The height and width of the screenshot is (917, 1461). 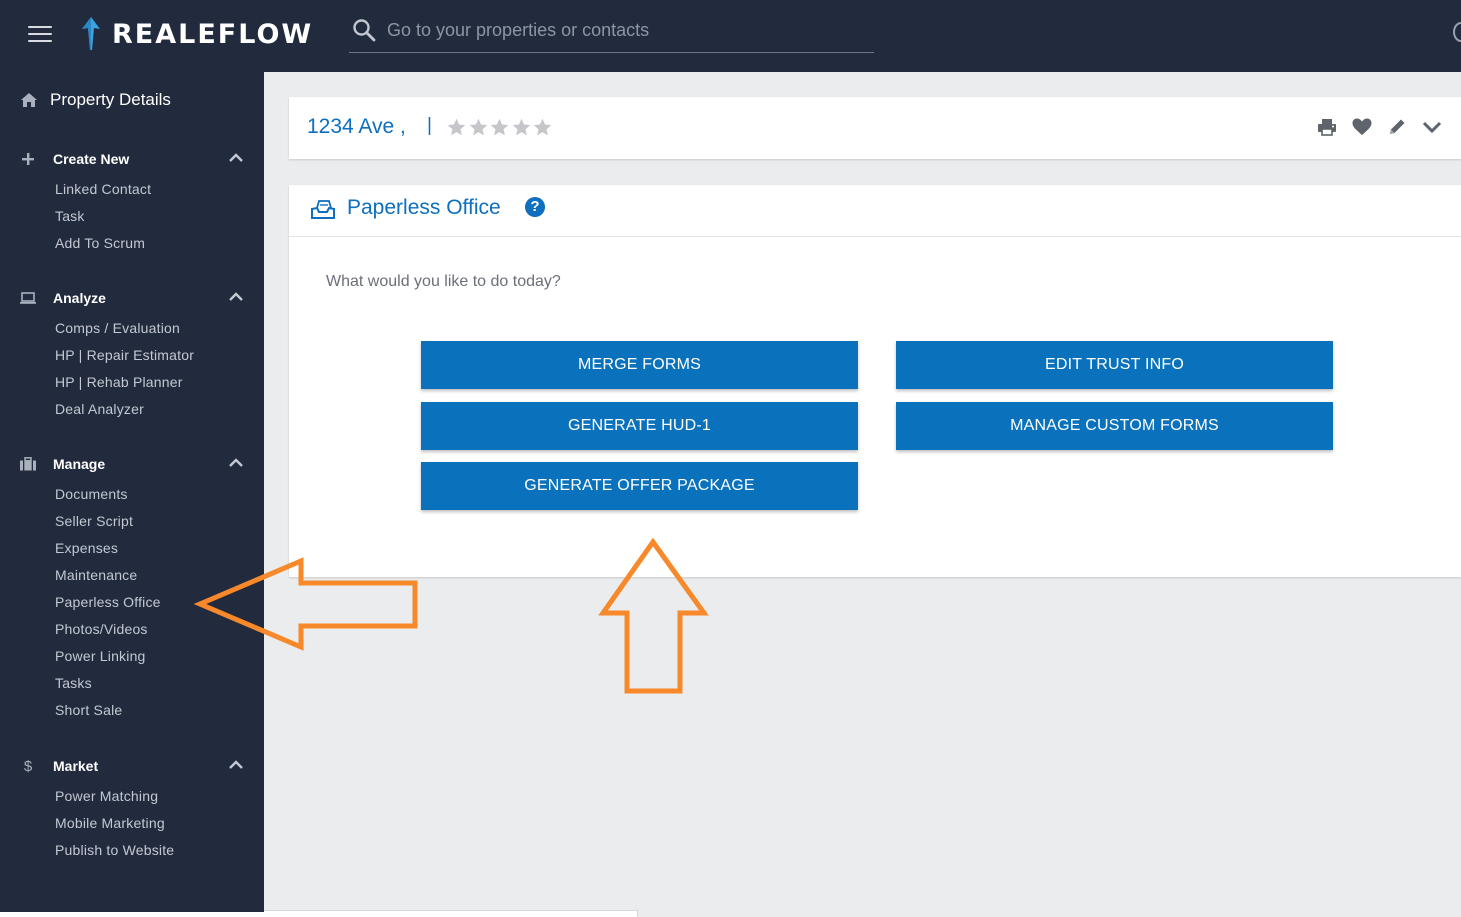 I want to click on help-icon: ?, so click(x=535, y=207).